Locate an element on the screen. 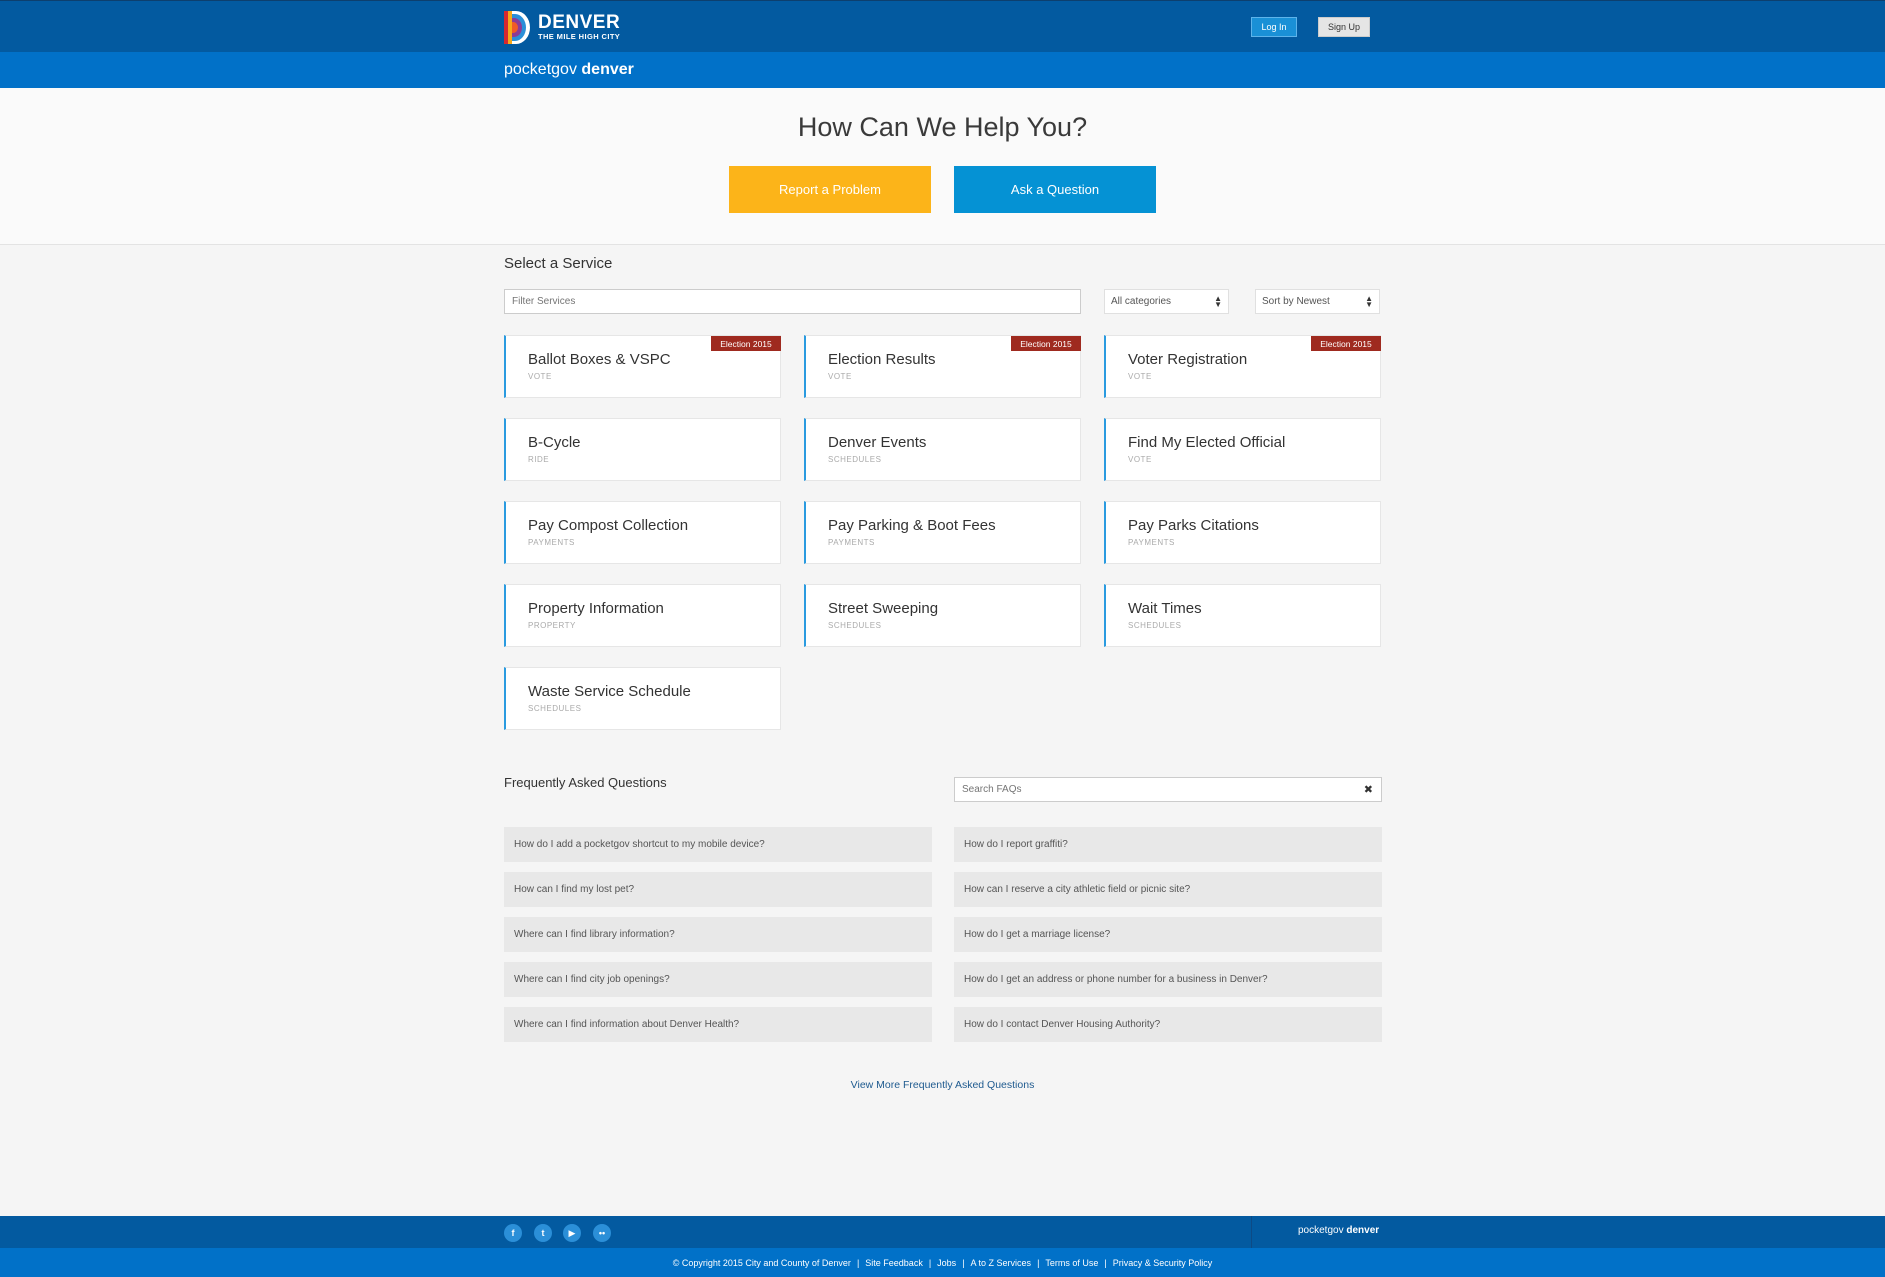 Image resolution: width=1885 pixels, height=1277 pixels. top-header: DENVER THE MILE HIGH CITY Log In Sign Up is located at coordinates (942, 26).